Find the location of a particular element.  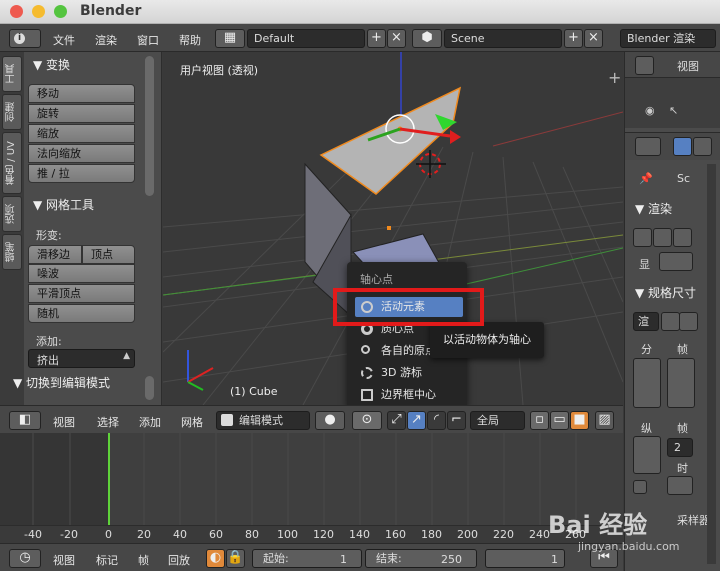

minimize-window-button is located at coordinates (38, 11).